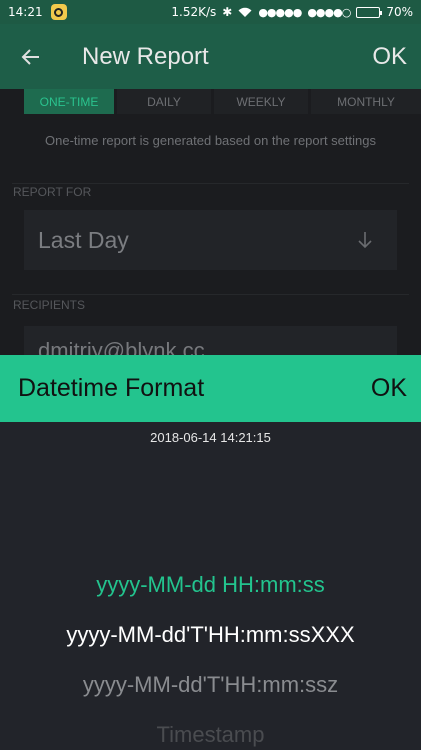  Describe the element at coordinates (121, 347) in the screenshot. I see `recipient-value: dmitriy@blynk.cc` at that location.